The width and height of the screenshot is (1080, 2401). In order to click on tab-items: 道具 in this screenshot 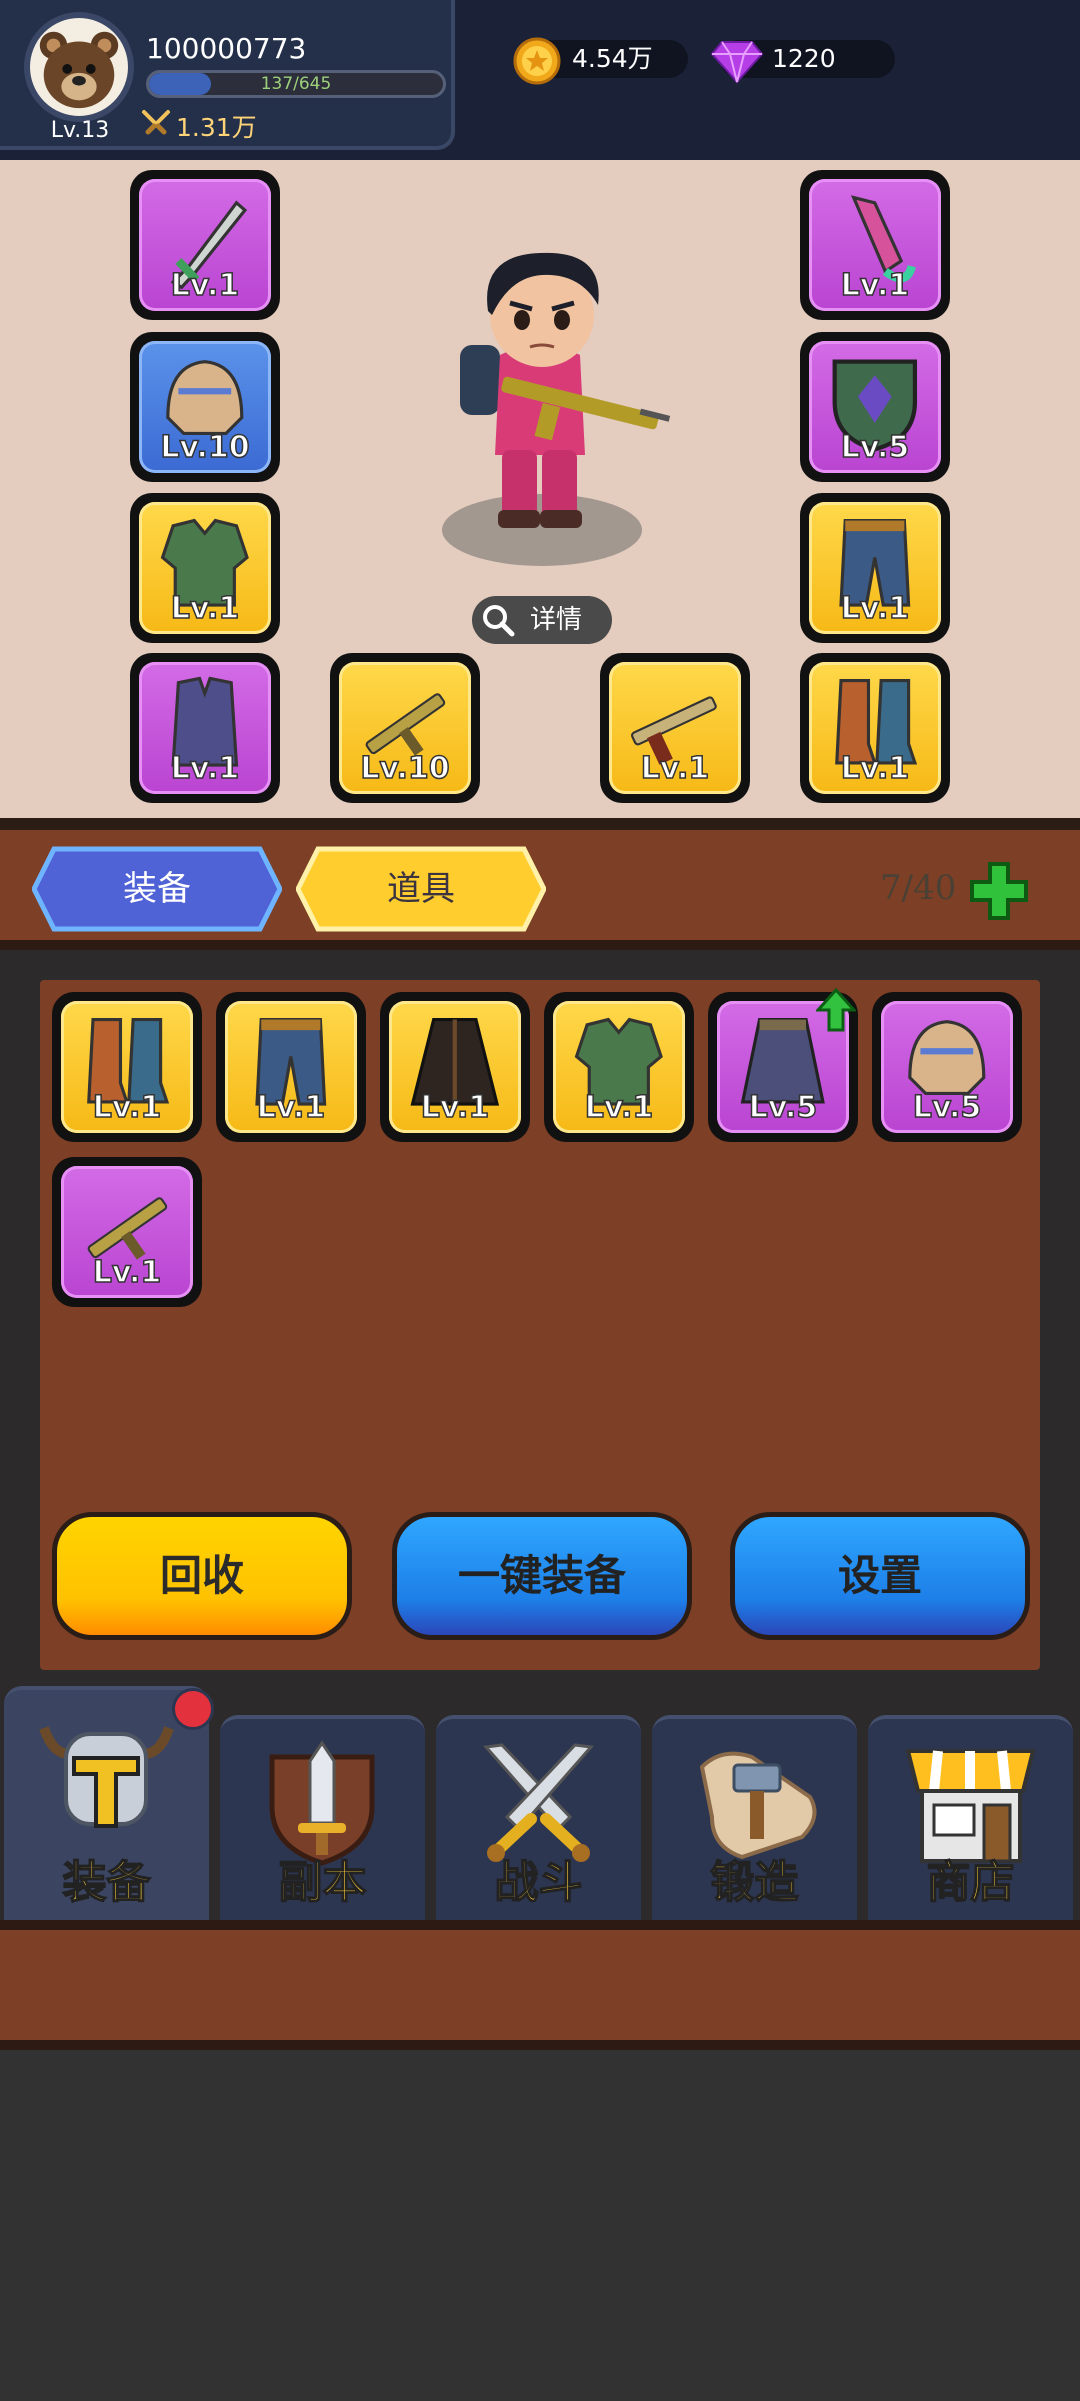, I will do `click(421, 889)`.